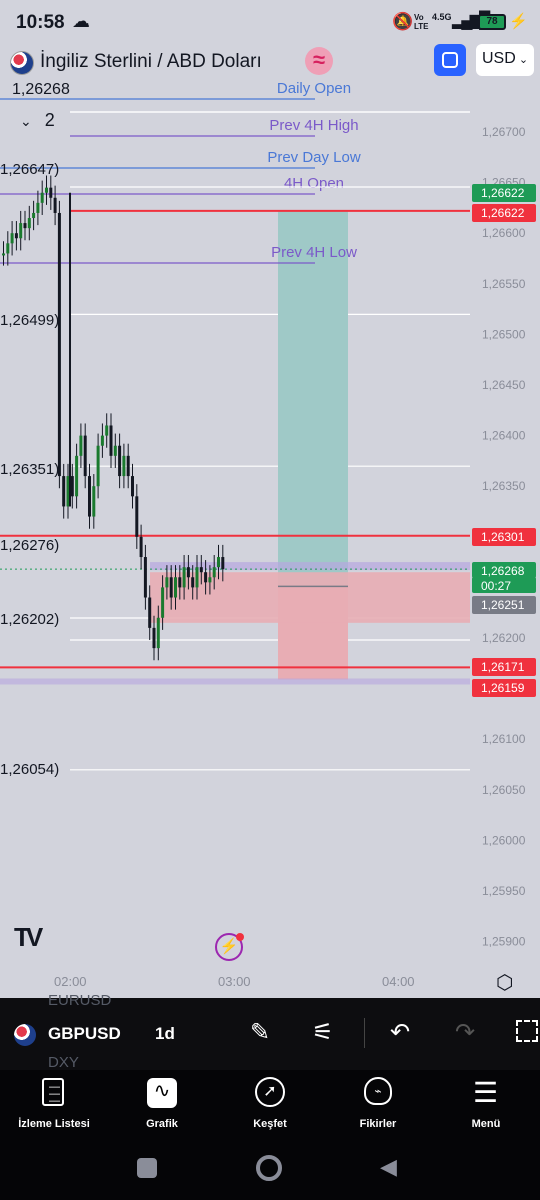 The width and height of the screenshot is (540, 1200). What do you see at coordinates (504, 436) in the screenshot?
I see `price-axis-tick: 1,26400` at bounding box center [504, 436].